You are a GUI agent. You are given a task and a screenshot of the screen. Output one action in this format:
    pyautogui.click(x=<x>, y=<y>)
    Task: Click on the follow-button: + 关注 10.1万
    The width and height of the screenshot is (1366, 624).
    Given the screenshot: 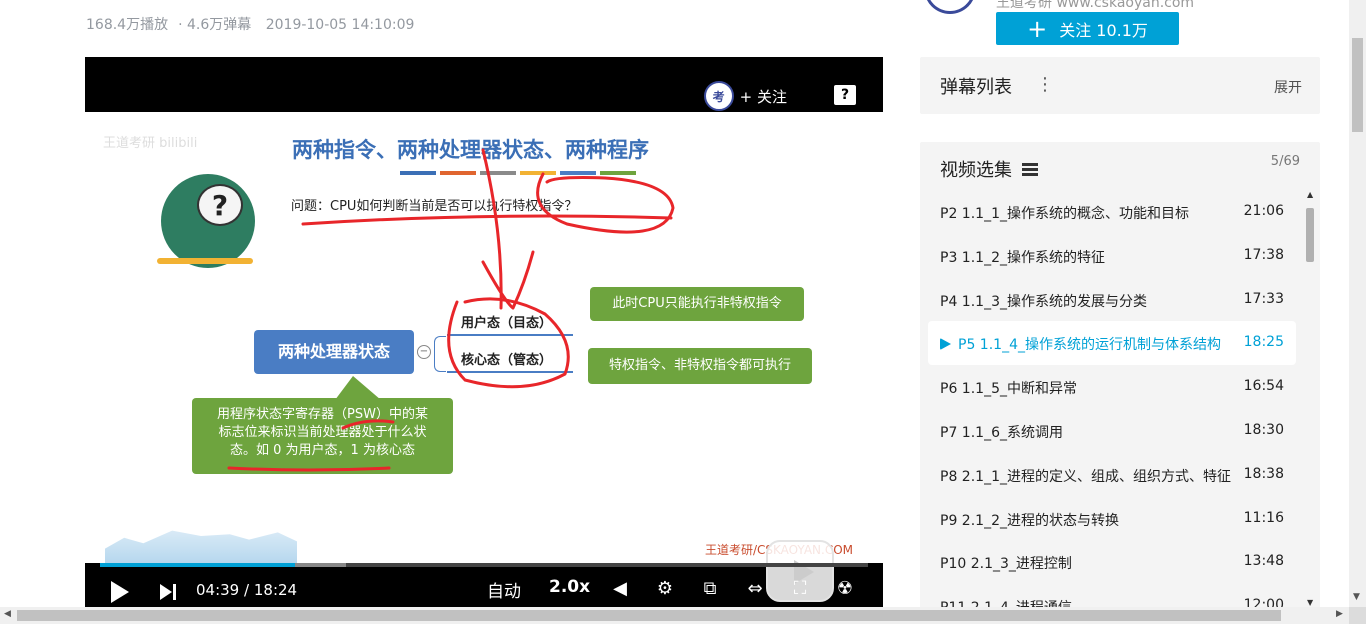 What is the action you would take?
    pyautogui.click(x=1087, y=28)
    